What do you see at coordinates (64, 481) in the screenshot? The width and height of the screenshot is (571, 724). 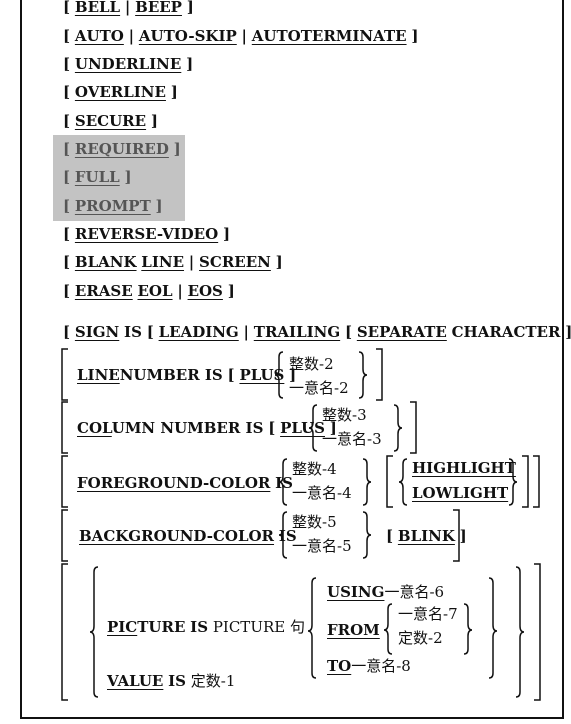 I see `foreground-bracket-left` at bounding box center [64, 481].